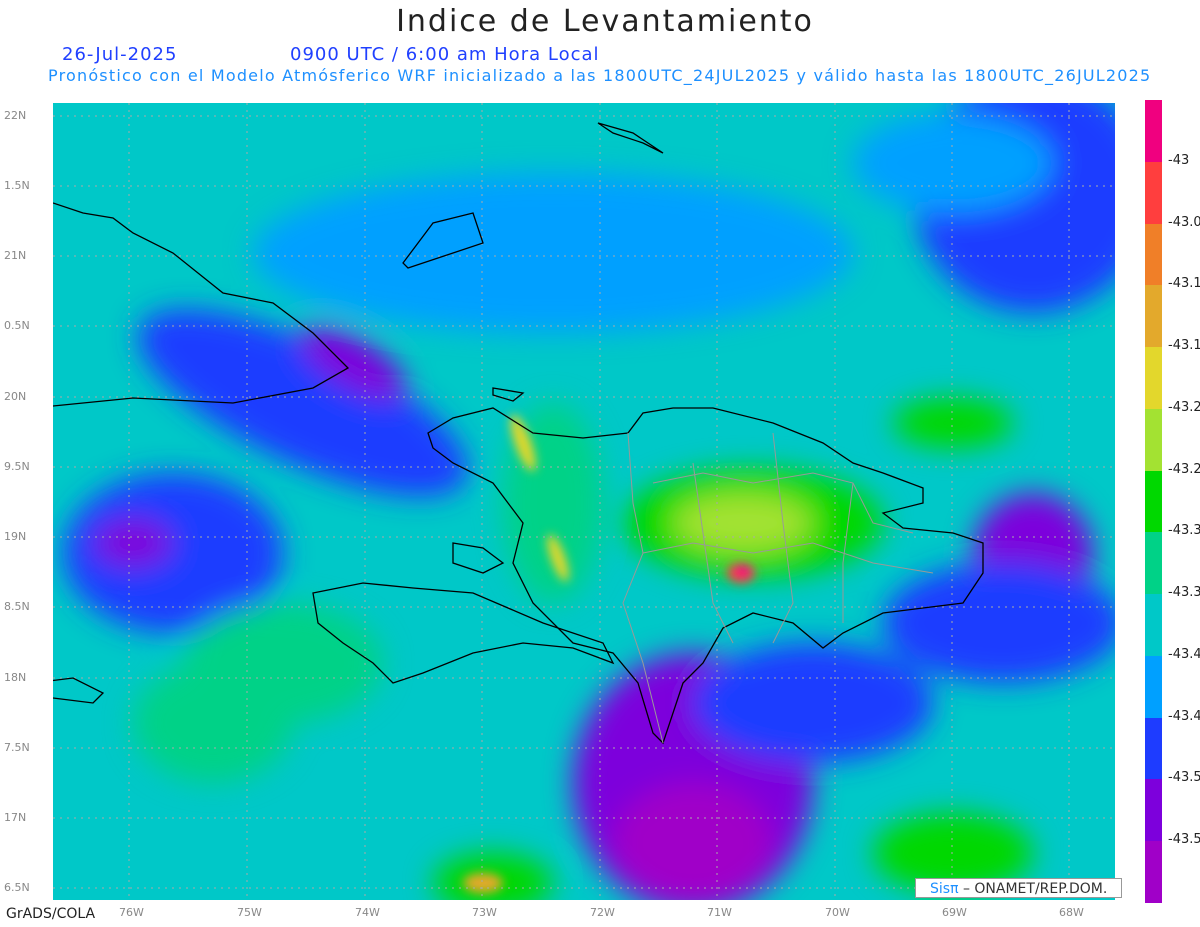  I want to click on lat-tick: 18N, so click(15, 677).